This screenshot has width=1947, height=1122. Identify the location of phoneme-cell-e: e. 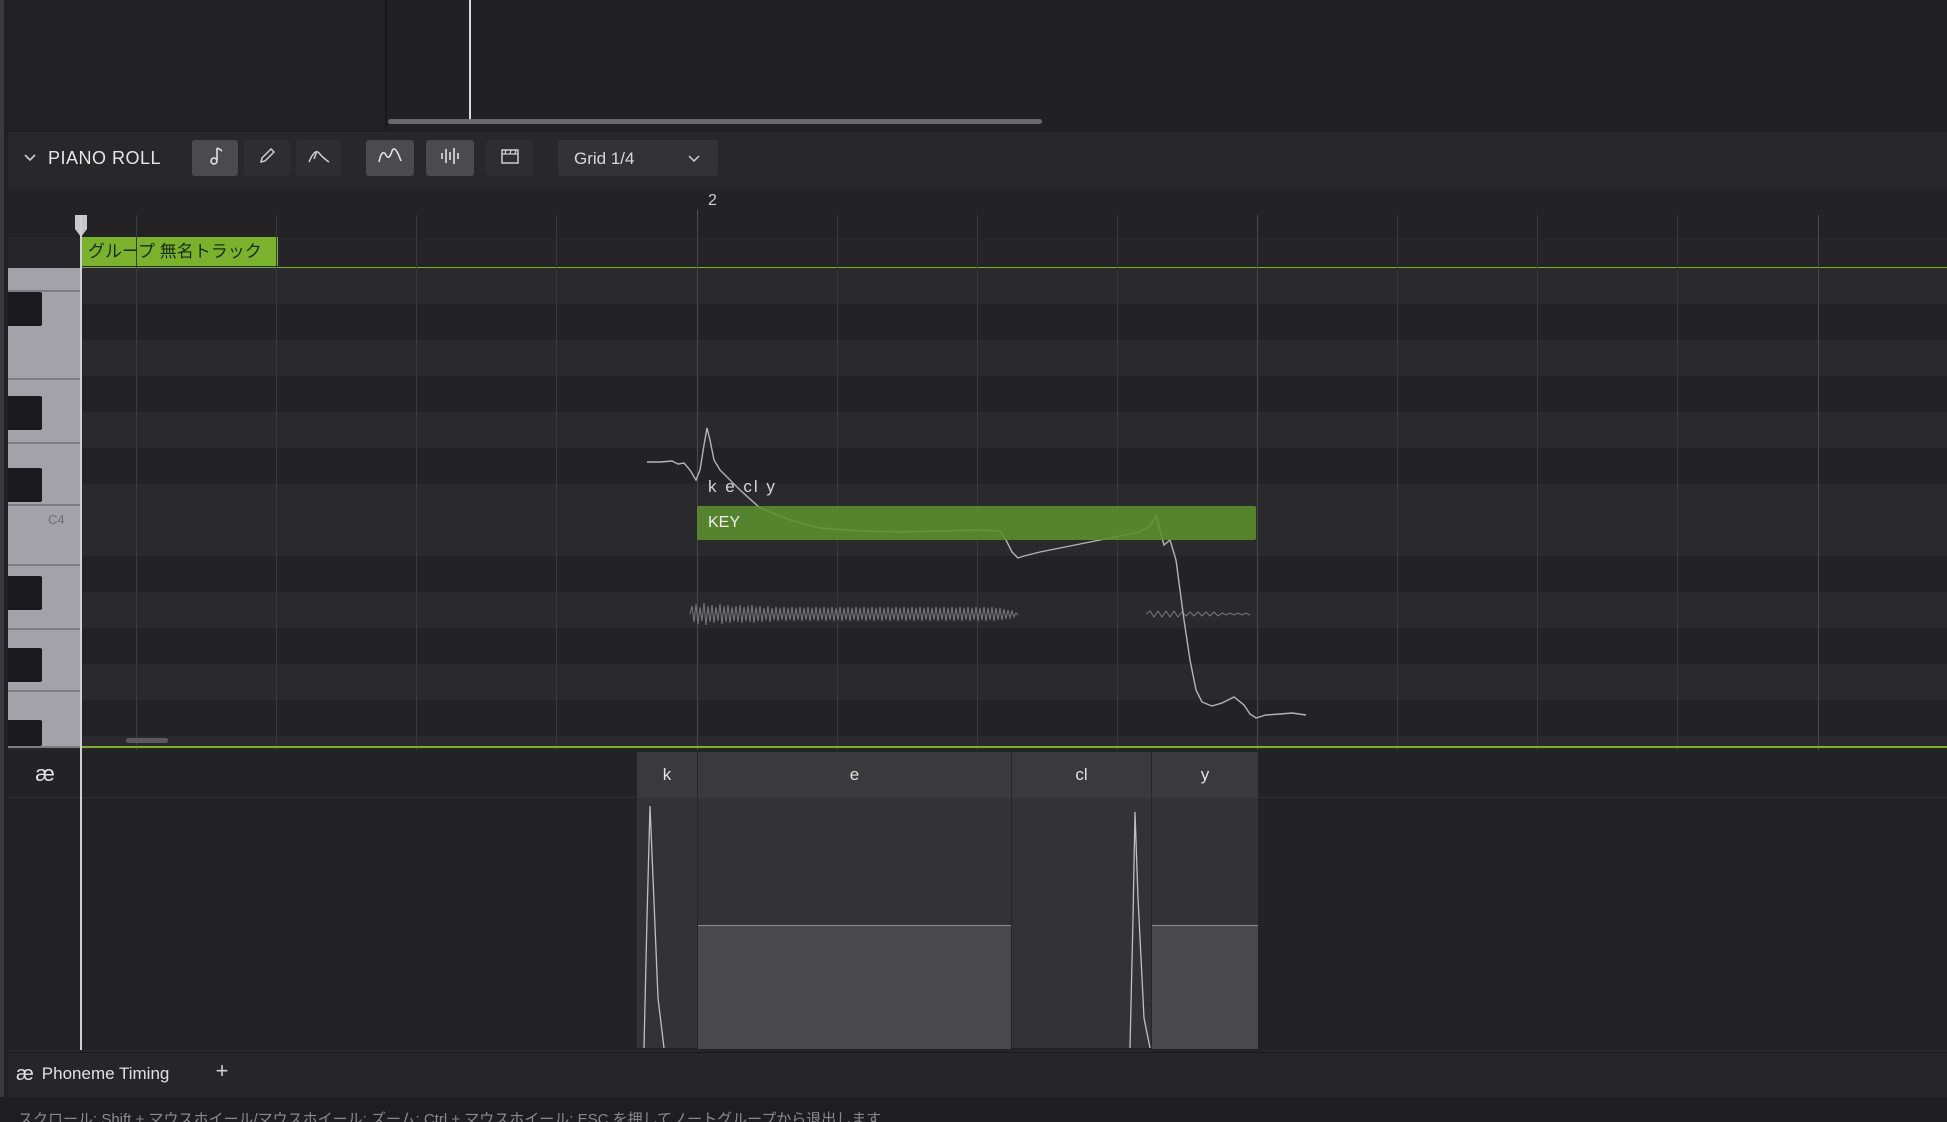
(854, 775).